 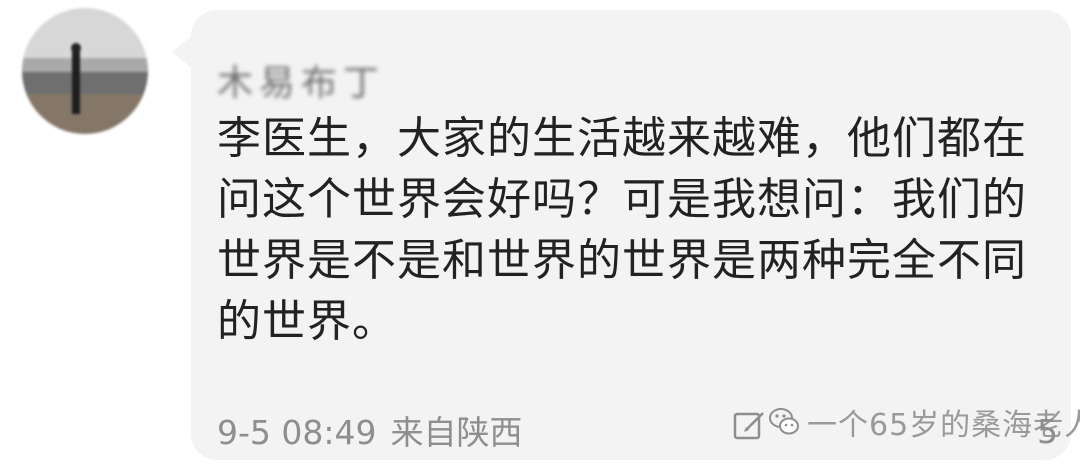 What do you see at coordinates (923, 422) in the screenshot?
I see `watermark: 一个65岁的桑海老人` at bounding box center [923, 422].